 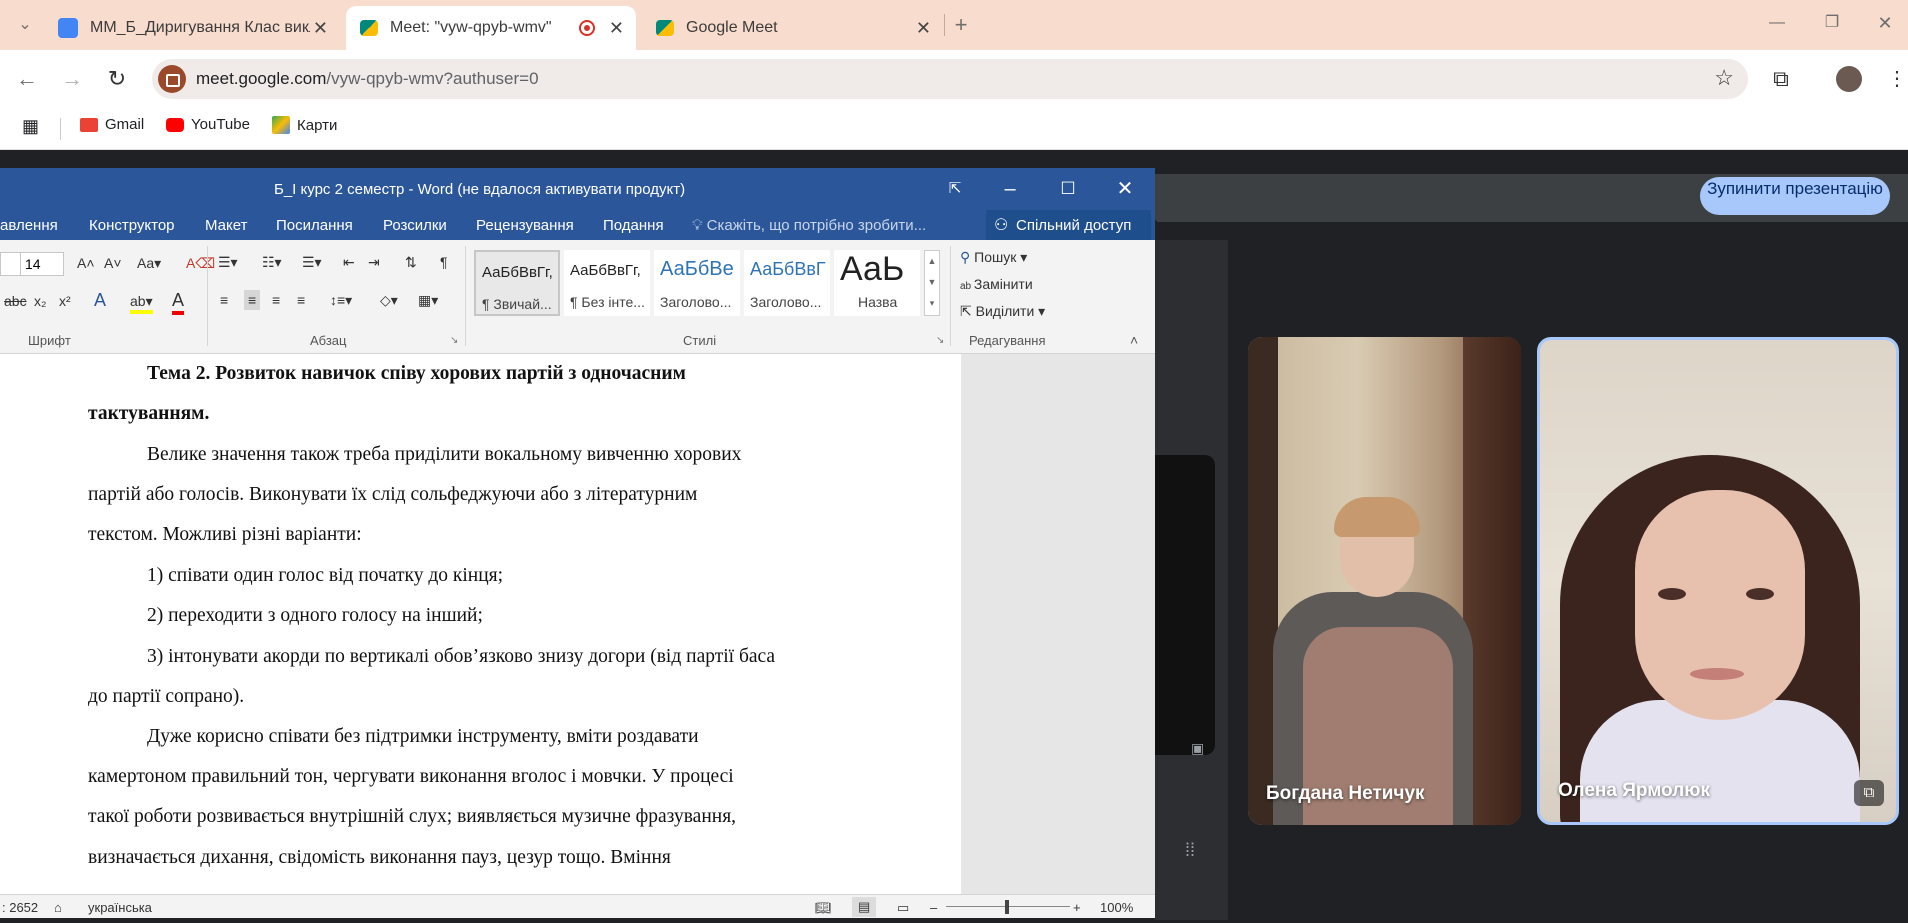 What do you see at coordinates (374, 262) in the screenshot?
I see `increase-indent-icon: ⇥` at bounding box center [374, 262].